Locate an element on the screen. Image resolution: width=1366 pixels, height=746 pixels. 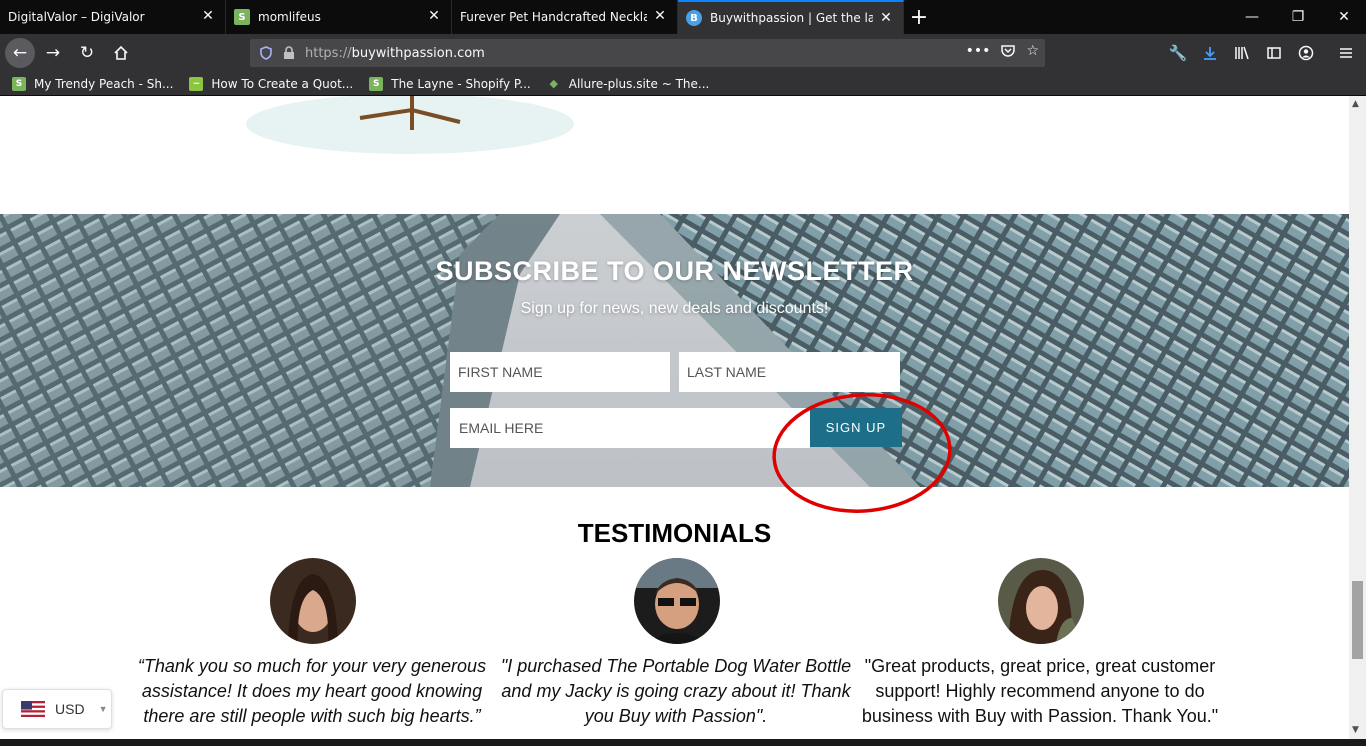
first-name-input is located at coordinates (560, 372).